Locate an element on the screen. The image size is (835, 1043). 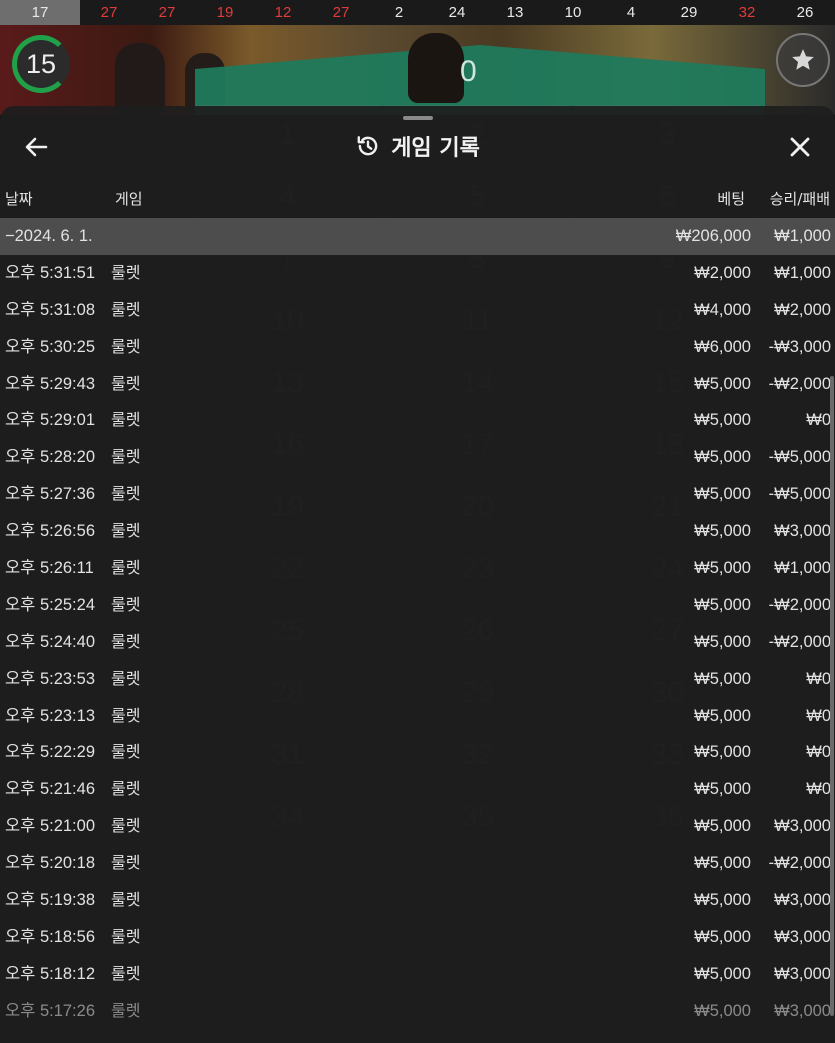
result-number: 17 is located at coordinates (40, 12).